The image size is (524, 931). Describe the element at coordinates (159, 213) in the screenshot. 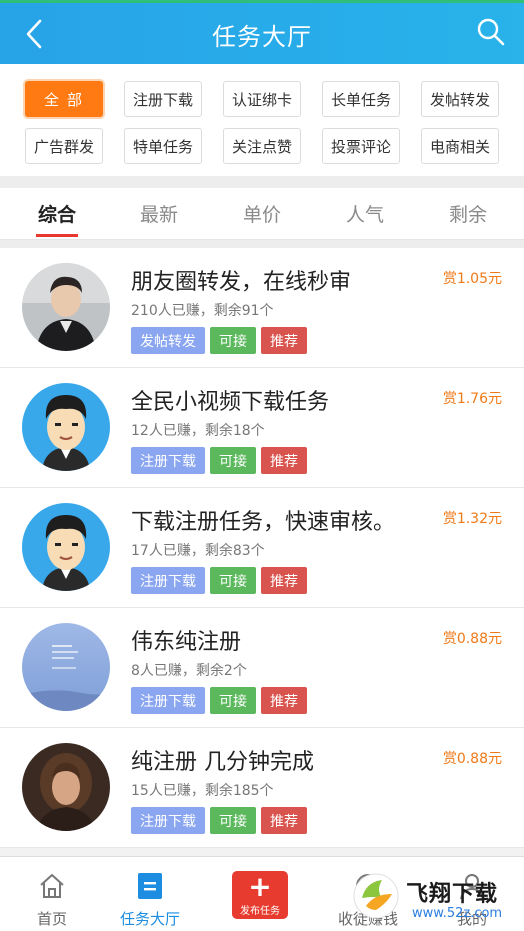

I see `sort-tab-latest: 最新` at that location.